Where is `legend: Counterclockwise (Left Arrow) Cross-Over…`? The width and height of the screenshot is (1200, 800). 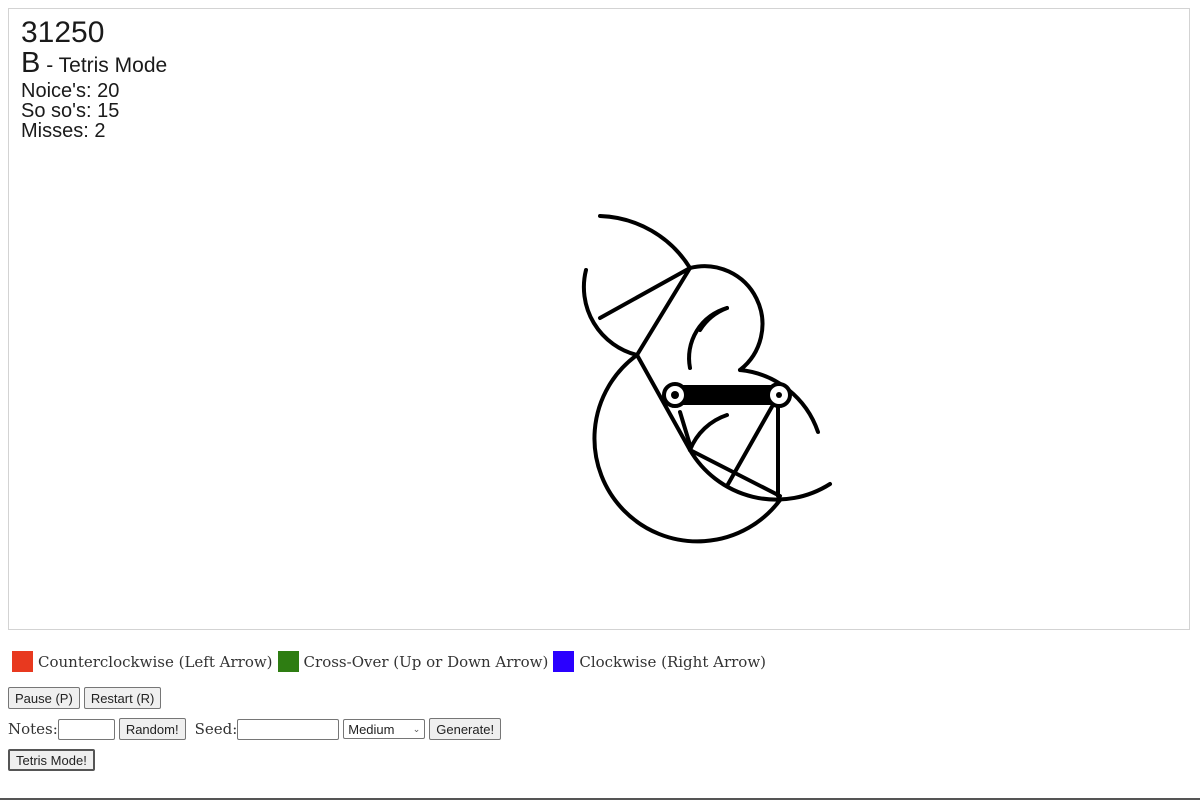
legend: Counterclockwise (Left Arrow) Cross-Over… is located at coordinates (391, 661).